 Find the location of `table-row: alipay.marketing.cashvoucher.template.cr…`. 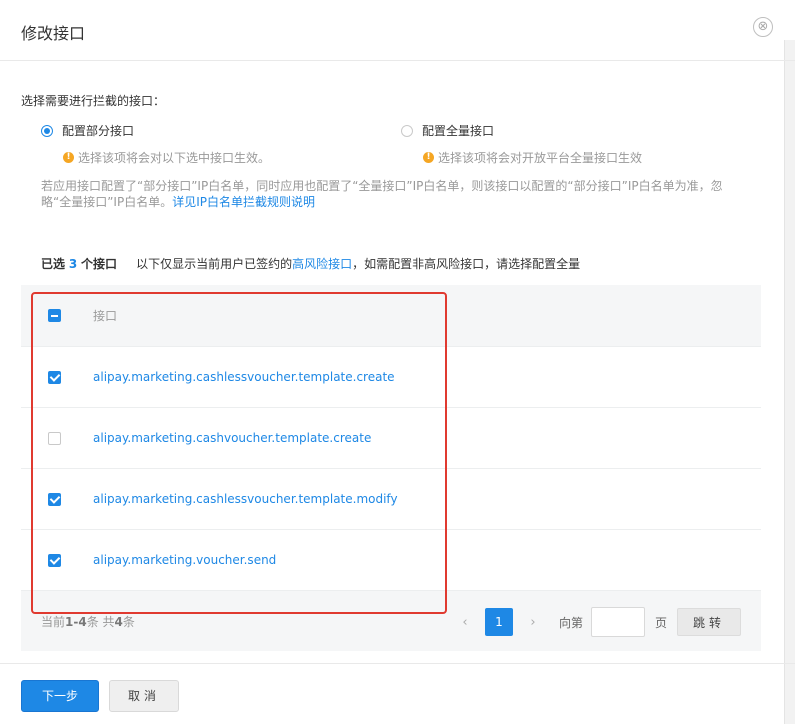

table-row: alipay.marketing.cashvoucher.template.cr… is located at coordinates (391, 438).